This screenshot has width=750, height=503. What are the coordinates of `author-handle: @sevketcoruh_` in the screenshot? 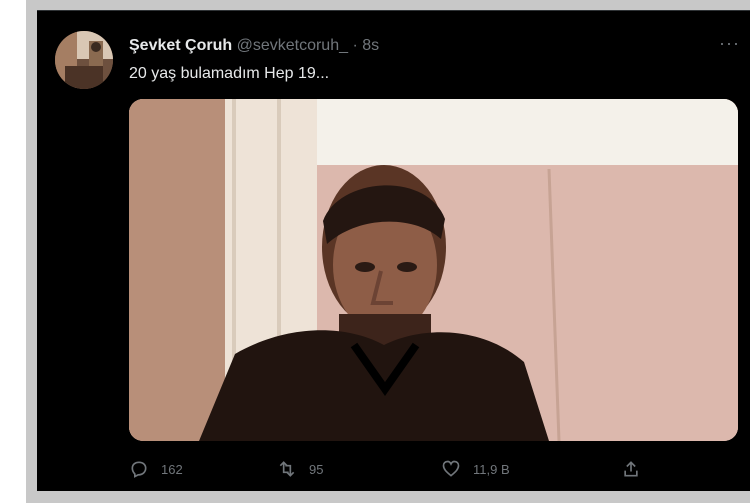 It's located at (292, 45).